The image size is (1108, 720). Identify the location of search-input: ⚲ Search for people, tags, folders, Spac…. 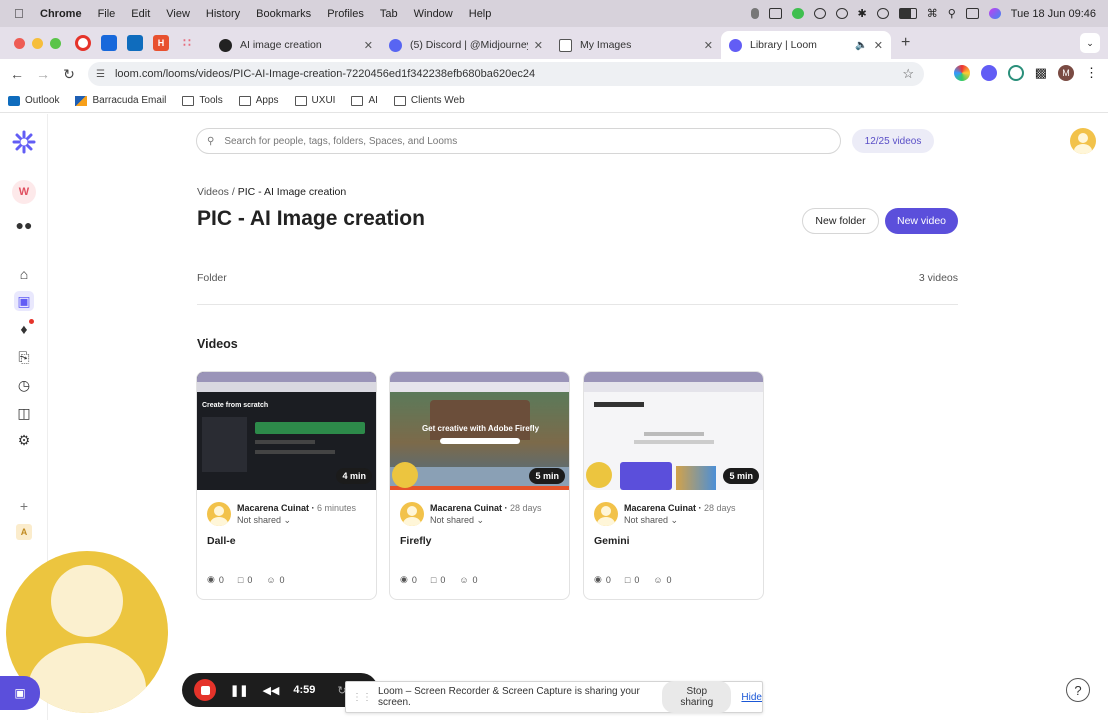
(518, 141).